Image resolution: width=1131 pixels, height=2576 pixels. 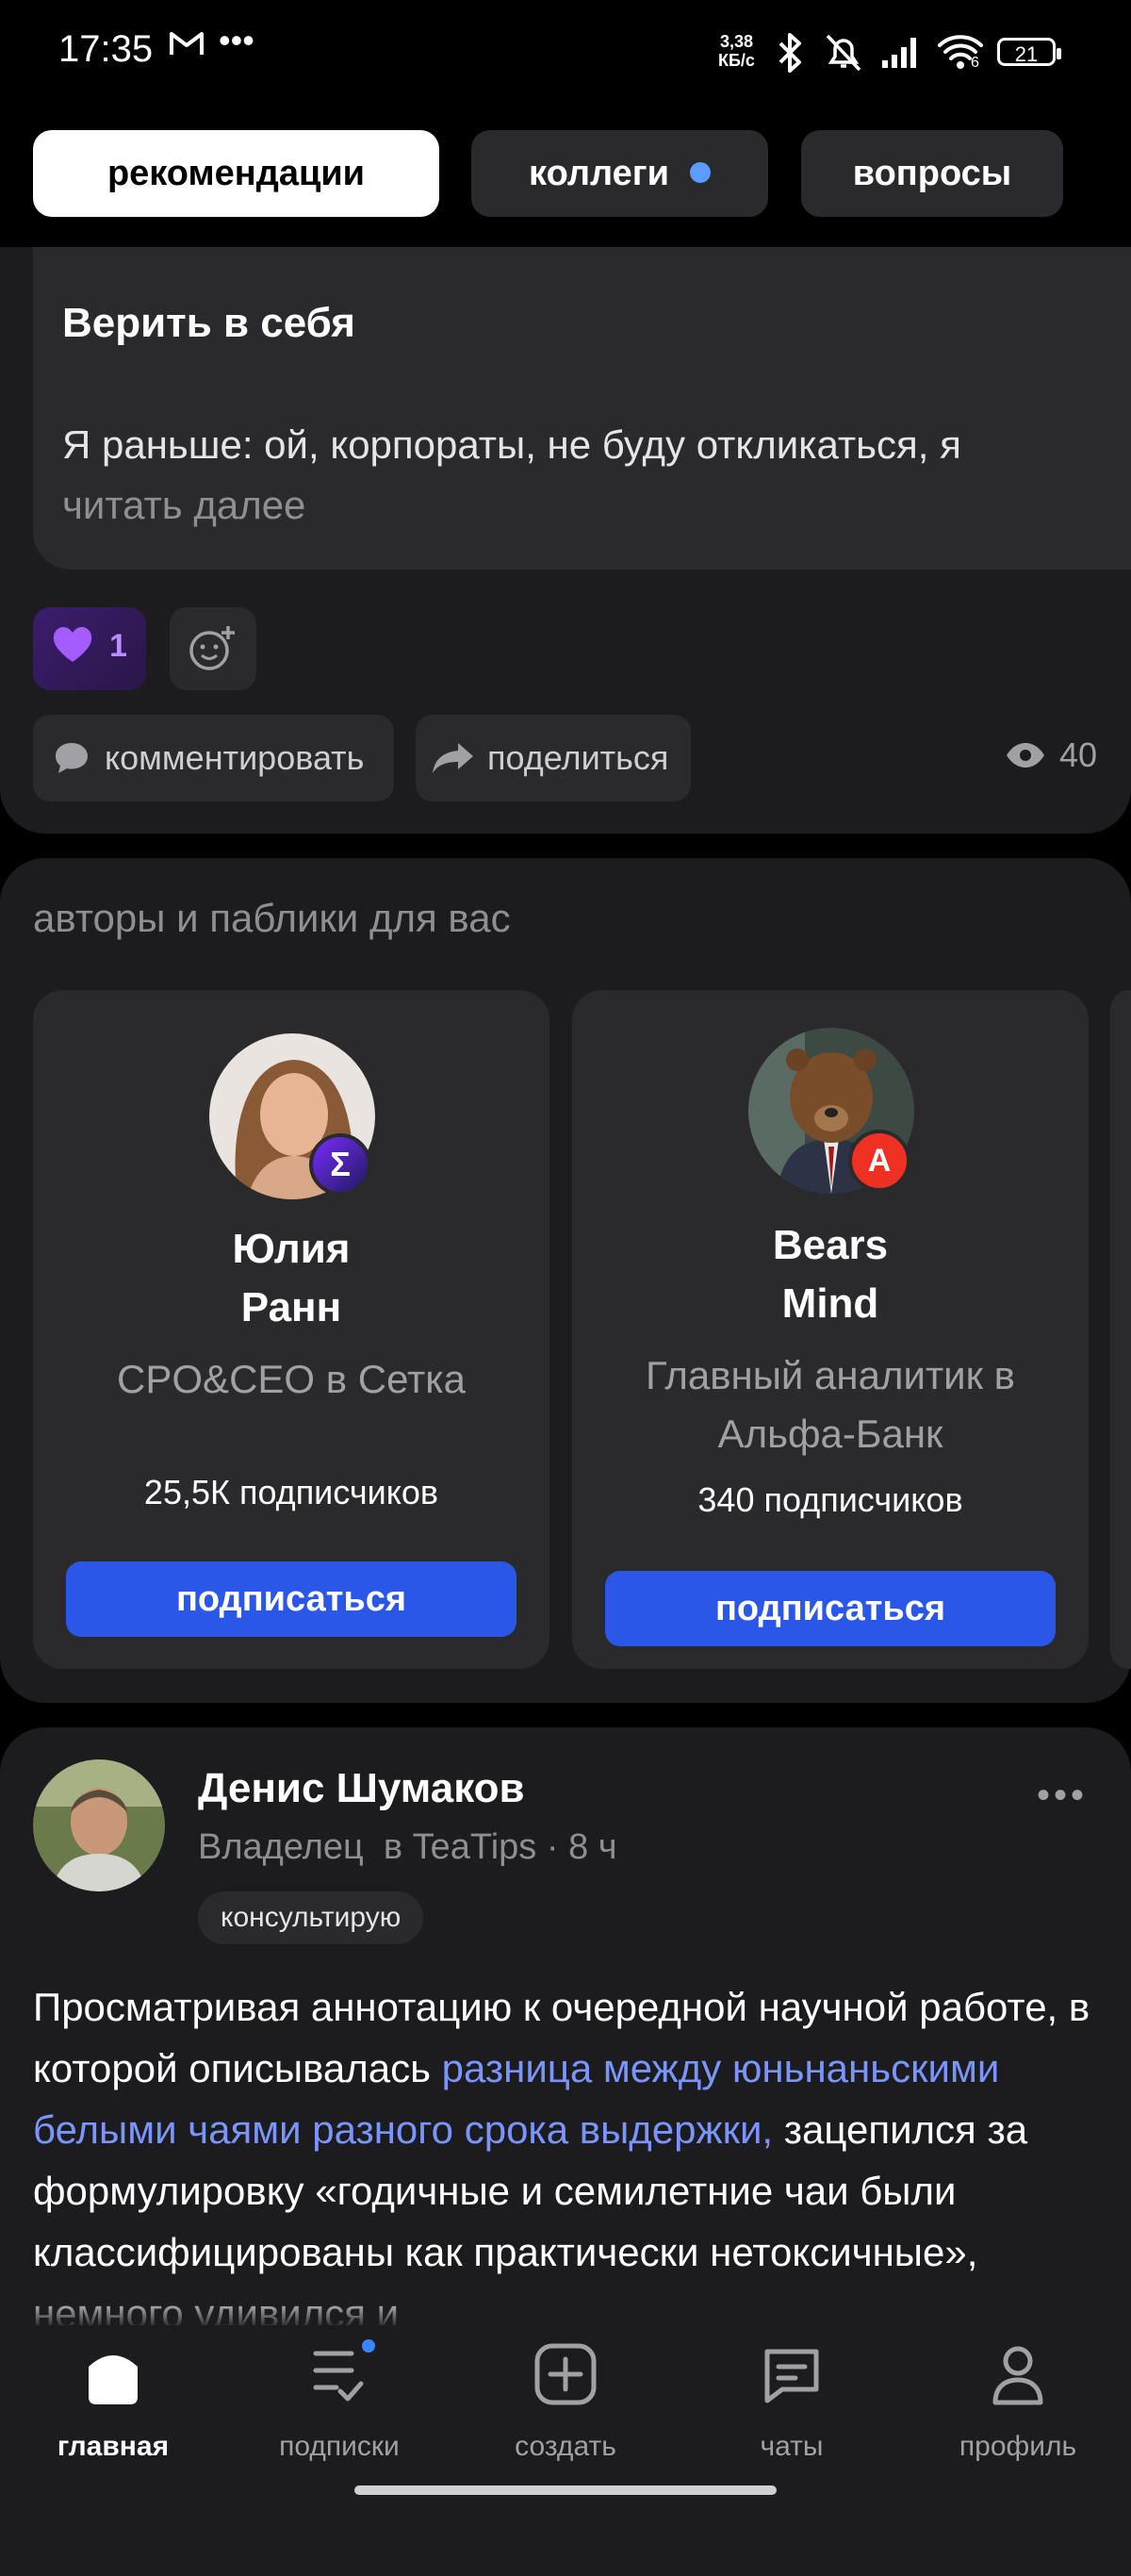 What do you see at coordinates (209, 323) in the screenshot?
I see `post-title: Верить в себя` at bounding box center [209, 323].